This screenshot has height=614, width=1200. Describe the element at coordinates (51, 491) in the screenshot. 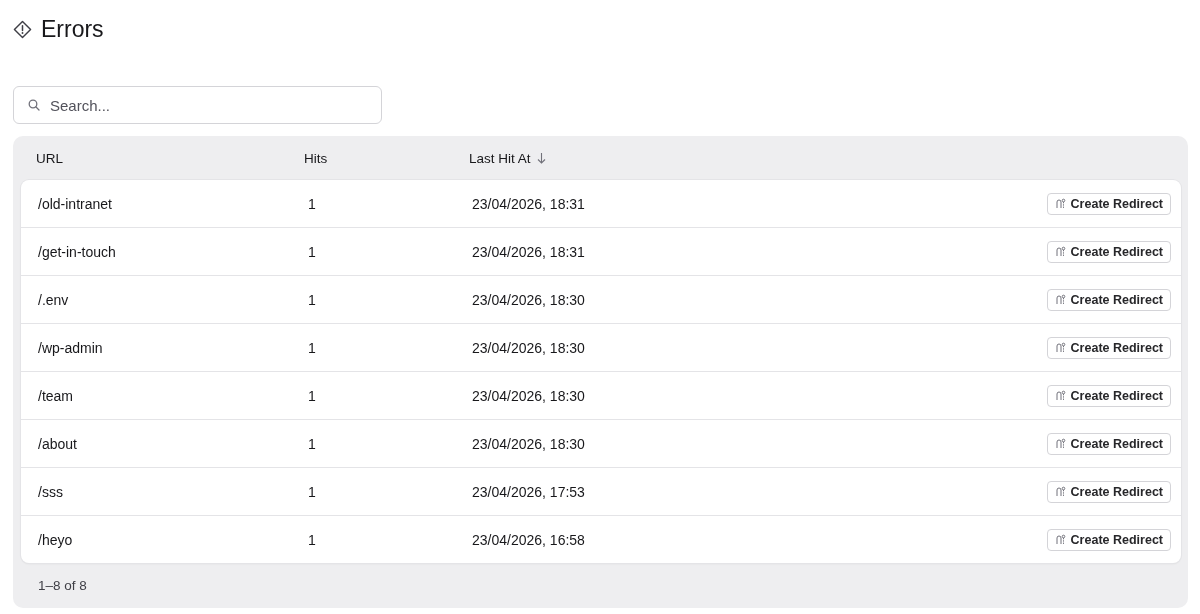

I see `table-cell-text: /sss` at that location.